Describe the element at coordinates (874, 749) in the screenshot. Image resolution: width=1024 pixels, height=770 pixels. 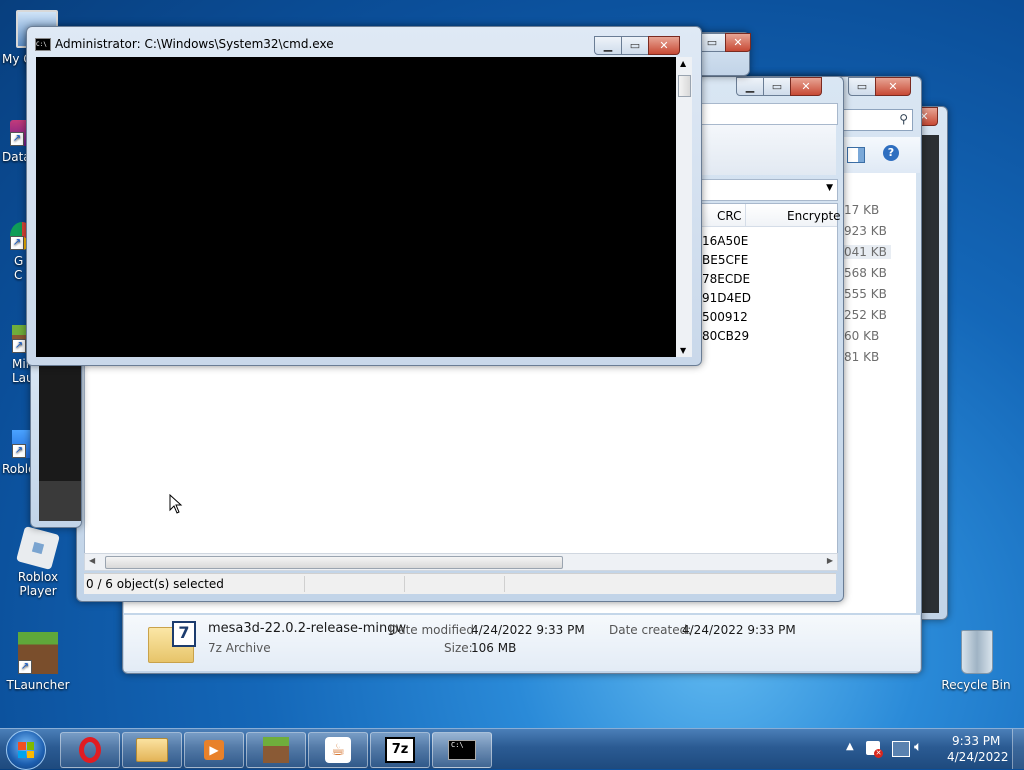
I see `action-center-icon: ✕` at that location.